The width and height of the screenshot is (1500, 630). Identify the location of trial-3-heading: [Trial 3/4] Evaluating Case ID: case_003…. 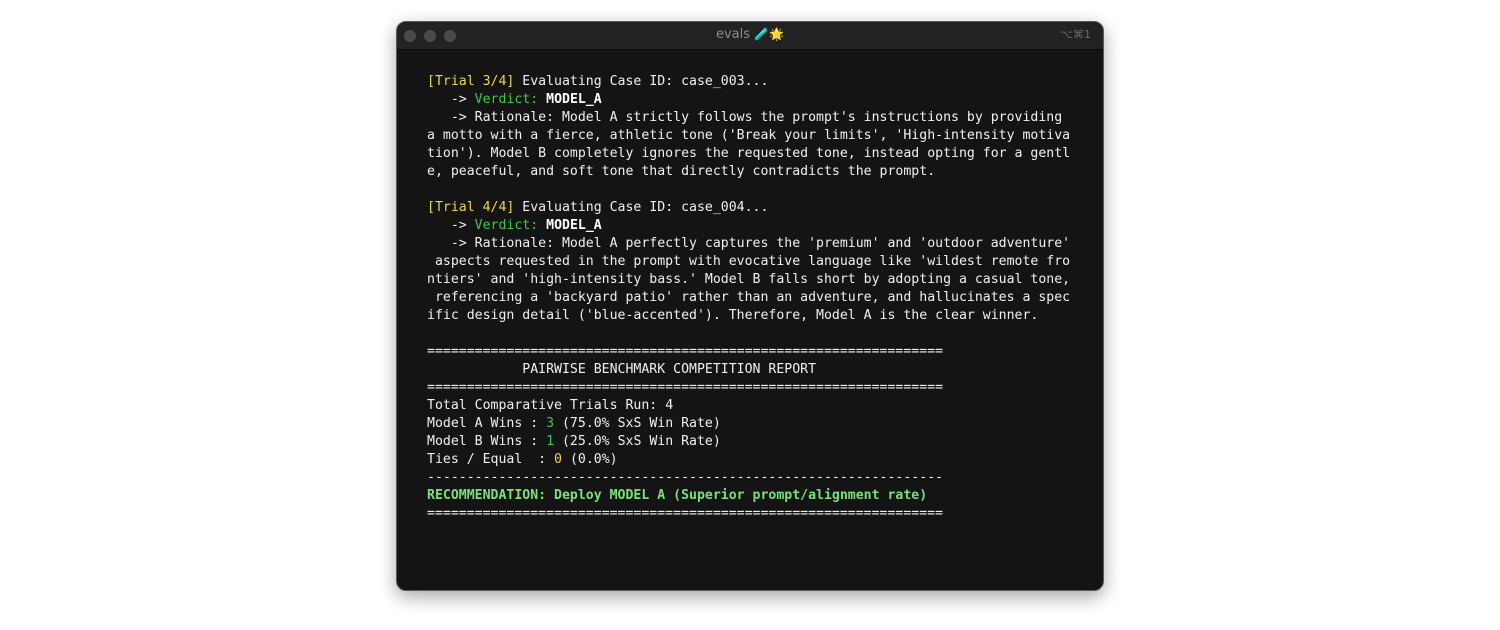
(748, 82).